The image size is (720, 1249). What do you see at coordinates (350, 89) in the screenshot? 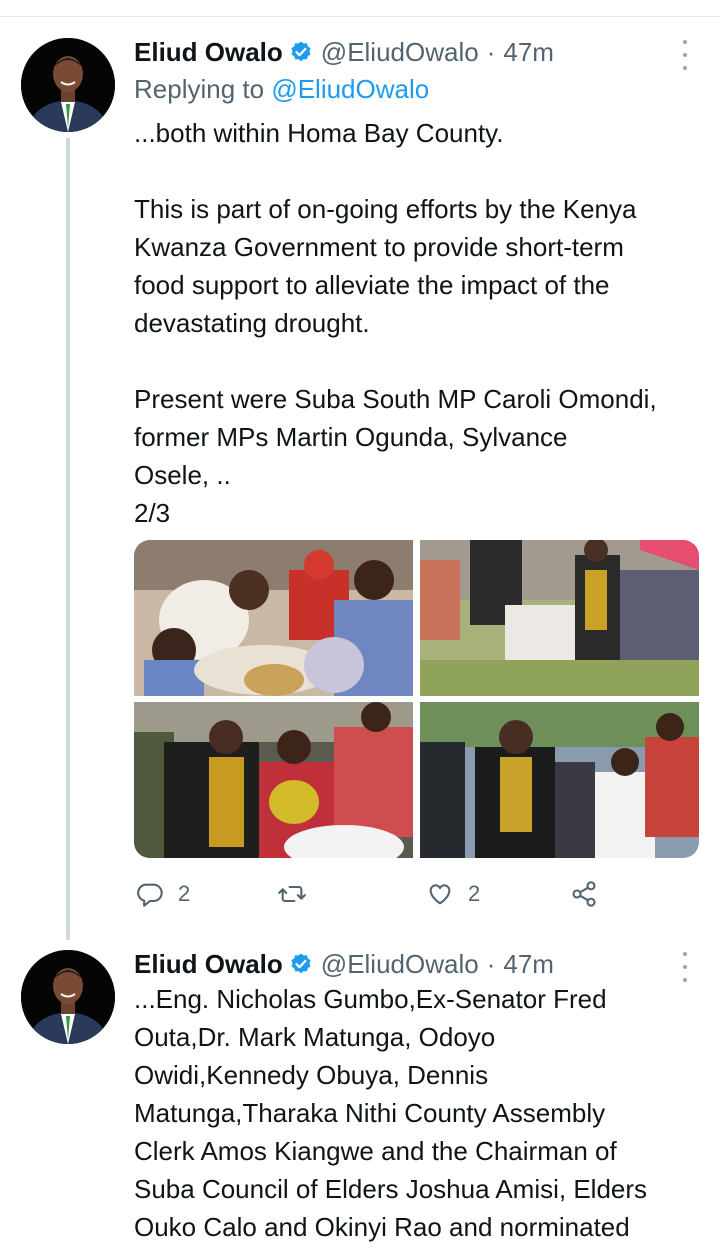
I see `replying-handle-link: @EliudOwalo` at bounding box center [350, 89].